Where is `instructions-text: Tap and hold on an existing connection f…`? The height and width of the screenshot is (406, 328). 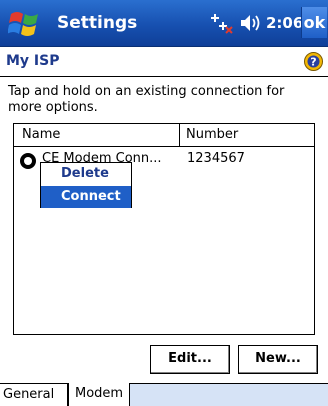 instructions-text: Tap and hold on an existing connection f… is located at coordinates (146, 99).